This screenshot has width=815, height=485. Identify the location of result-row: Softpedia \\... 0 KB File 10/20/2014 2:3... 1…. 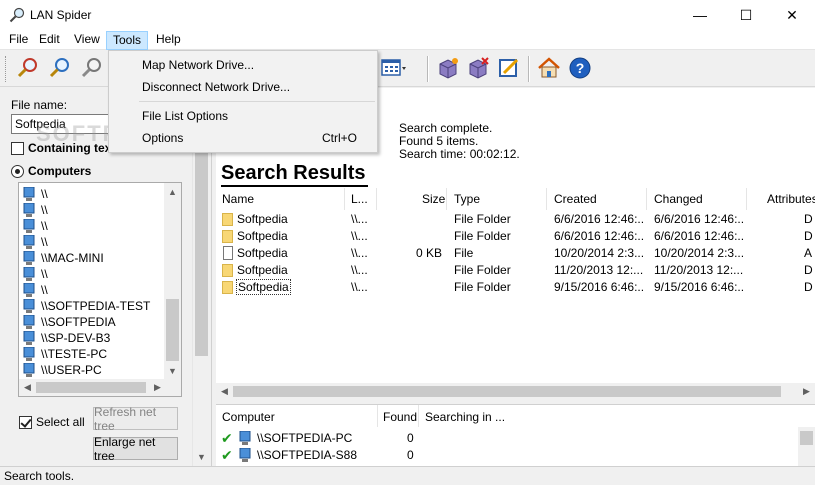
(515, 253).